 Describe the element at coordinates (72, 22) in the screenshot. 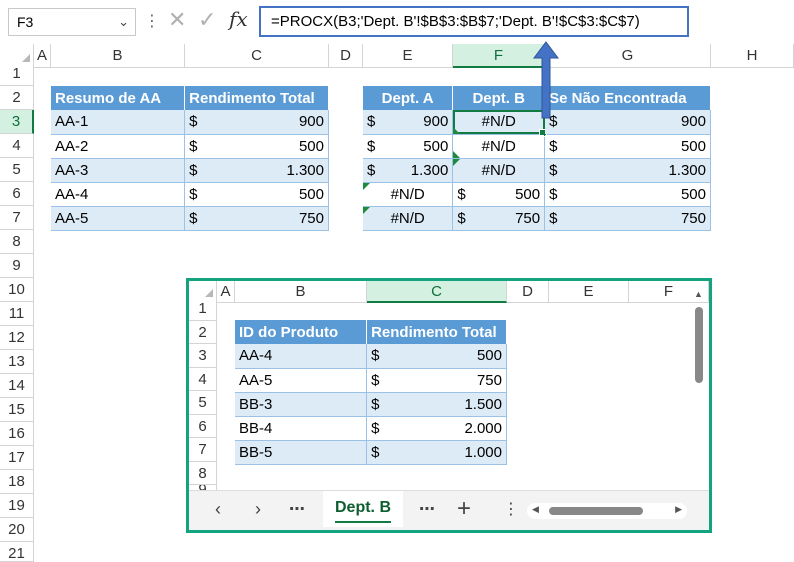

I see `name-box: F3 ⌄` at that location.